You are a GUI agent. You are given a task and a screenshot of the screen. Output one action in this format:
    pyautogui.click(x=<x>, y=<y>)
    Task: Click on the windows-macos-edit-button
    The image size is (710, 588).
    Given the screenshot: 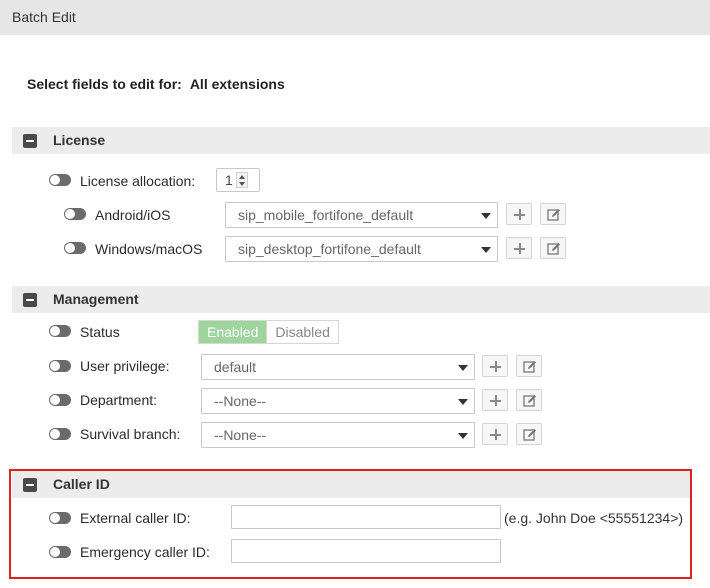 What is the action you would take?
    pyautogui.click(x=553, y=248)
    